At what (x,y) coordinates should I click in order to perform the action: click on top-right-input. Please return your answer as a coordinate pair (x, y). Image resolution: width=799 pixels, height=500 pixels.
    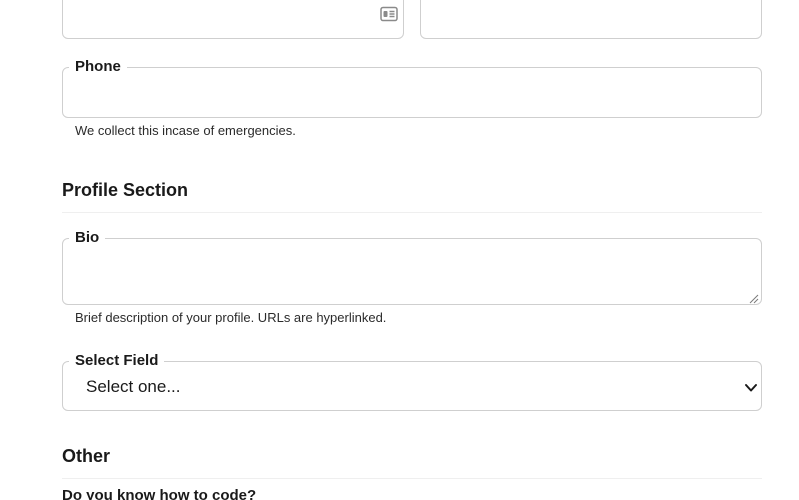
    Looking at the image, I should click on (591, 19).